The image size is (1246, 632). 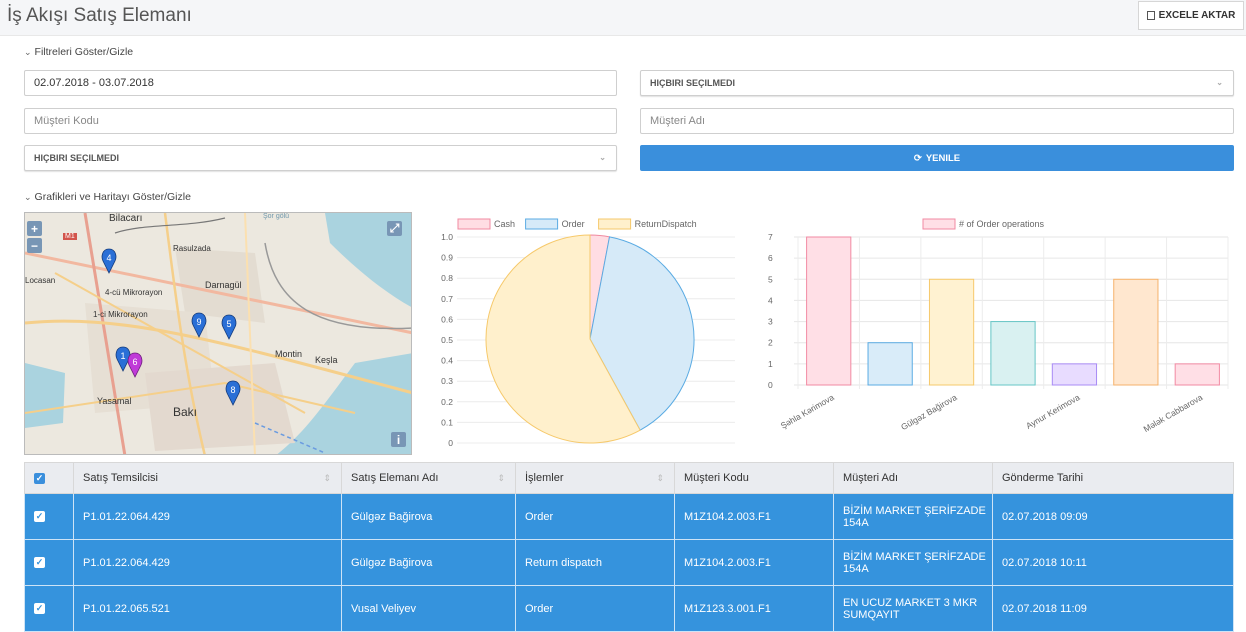 What do you see at coordinates (754, 478) in the screenshot?
I see `col-header-customer-code: Müşteri Kodu` at bounding box center [754, 478].